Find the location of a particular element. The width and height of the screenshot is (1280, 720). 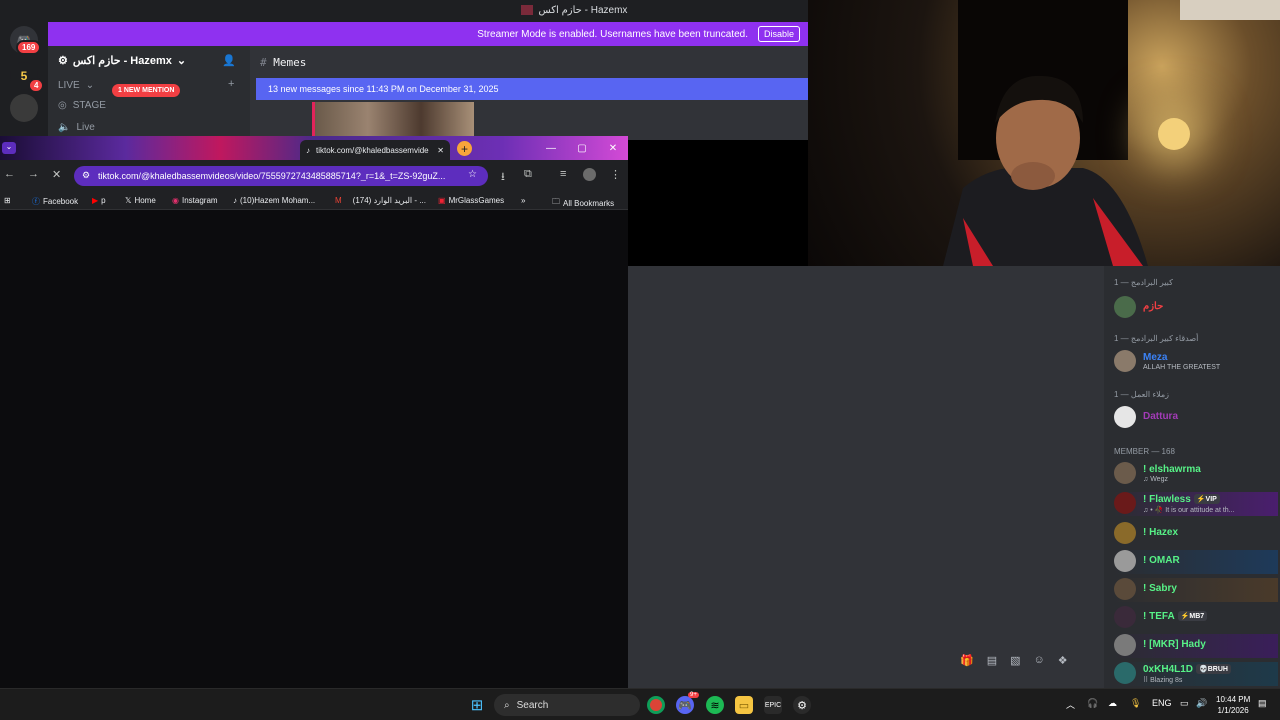

extensions-icon: ⧉ is located at coordinates (528, 174).